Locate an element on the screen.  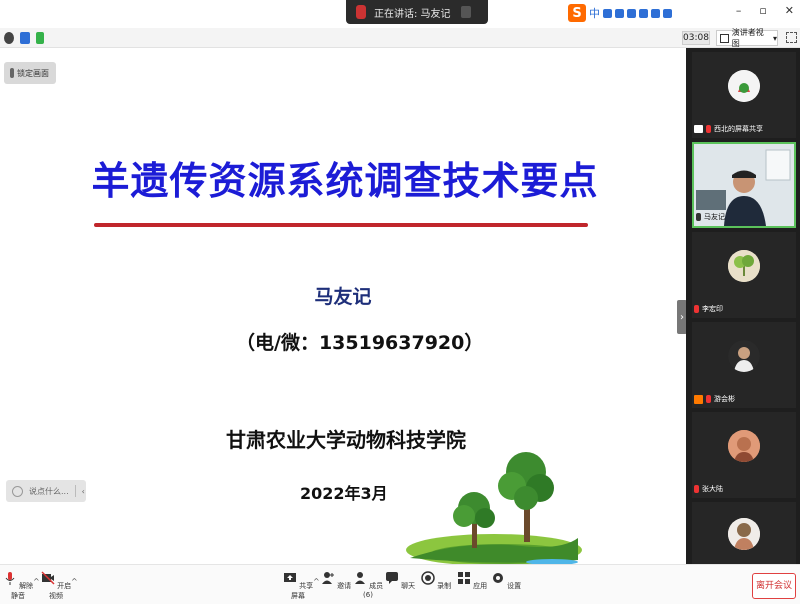
title-underline is located at coordinates (341, 225).